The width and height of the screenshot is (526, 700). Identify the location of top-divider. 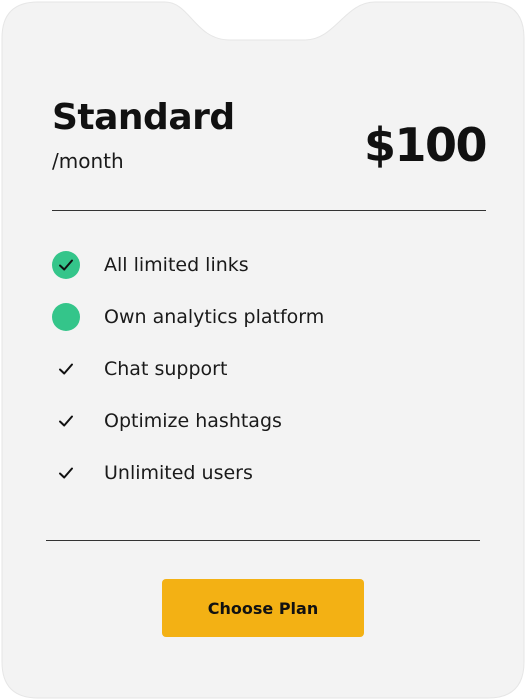
(269, 210).